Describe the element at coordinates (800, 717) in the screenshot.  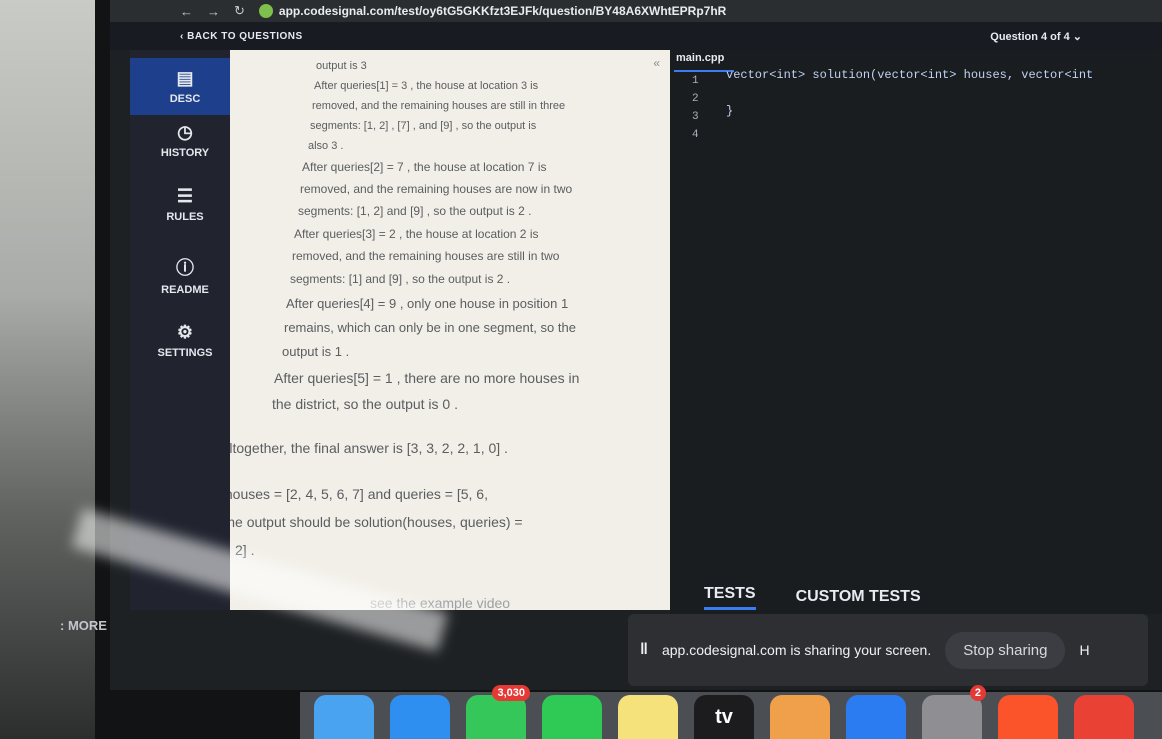
I see `pages-app-icon` at that location.